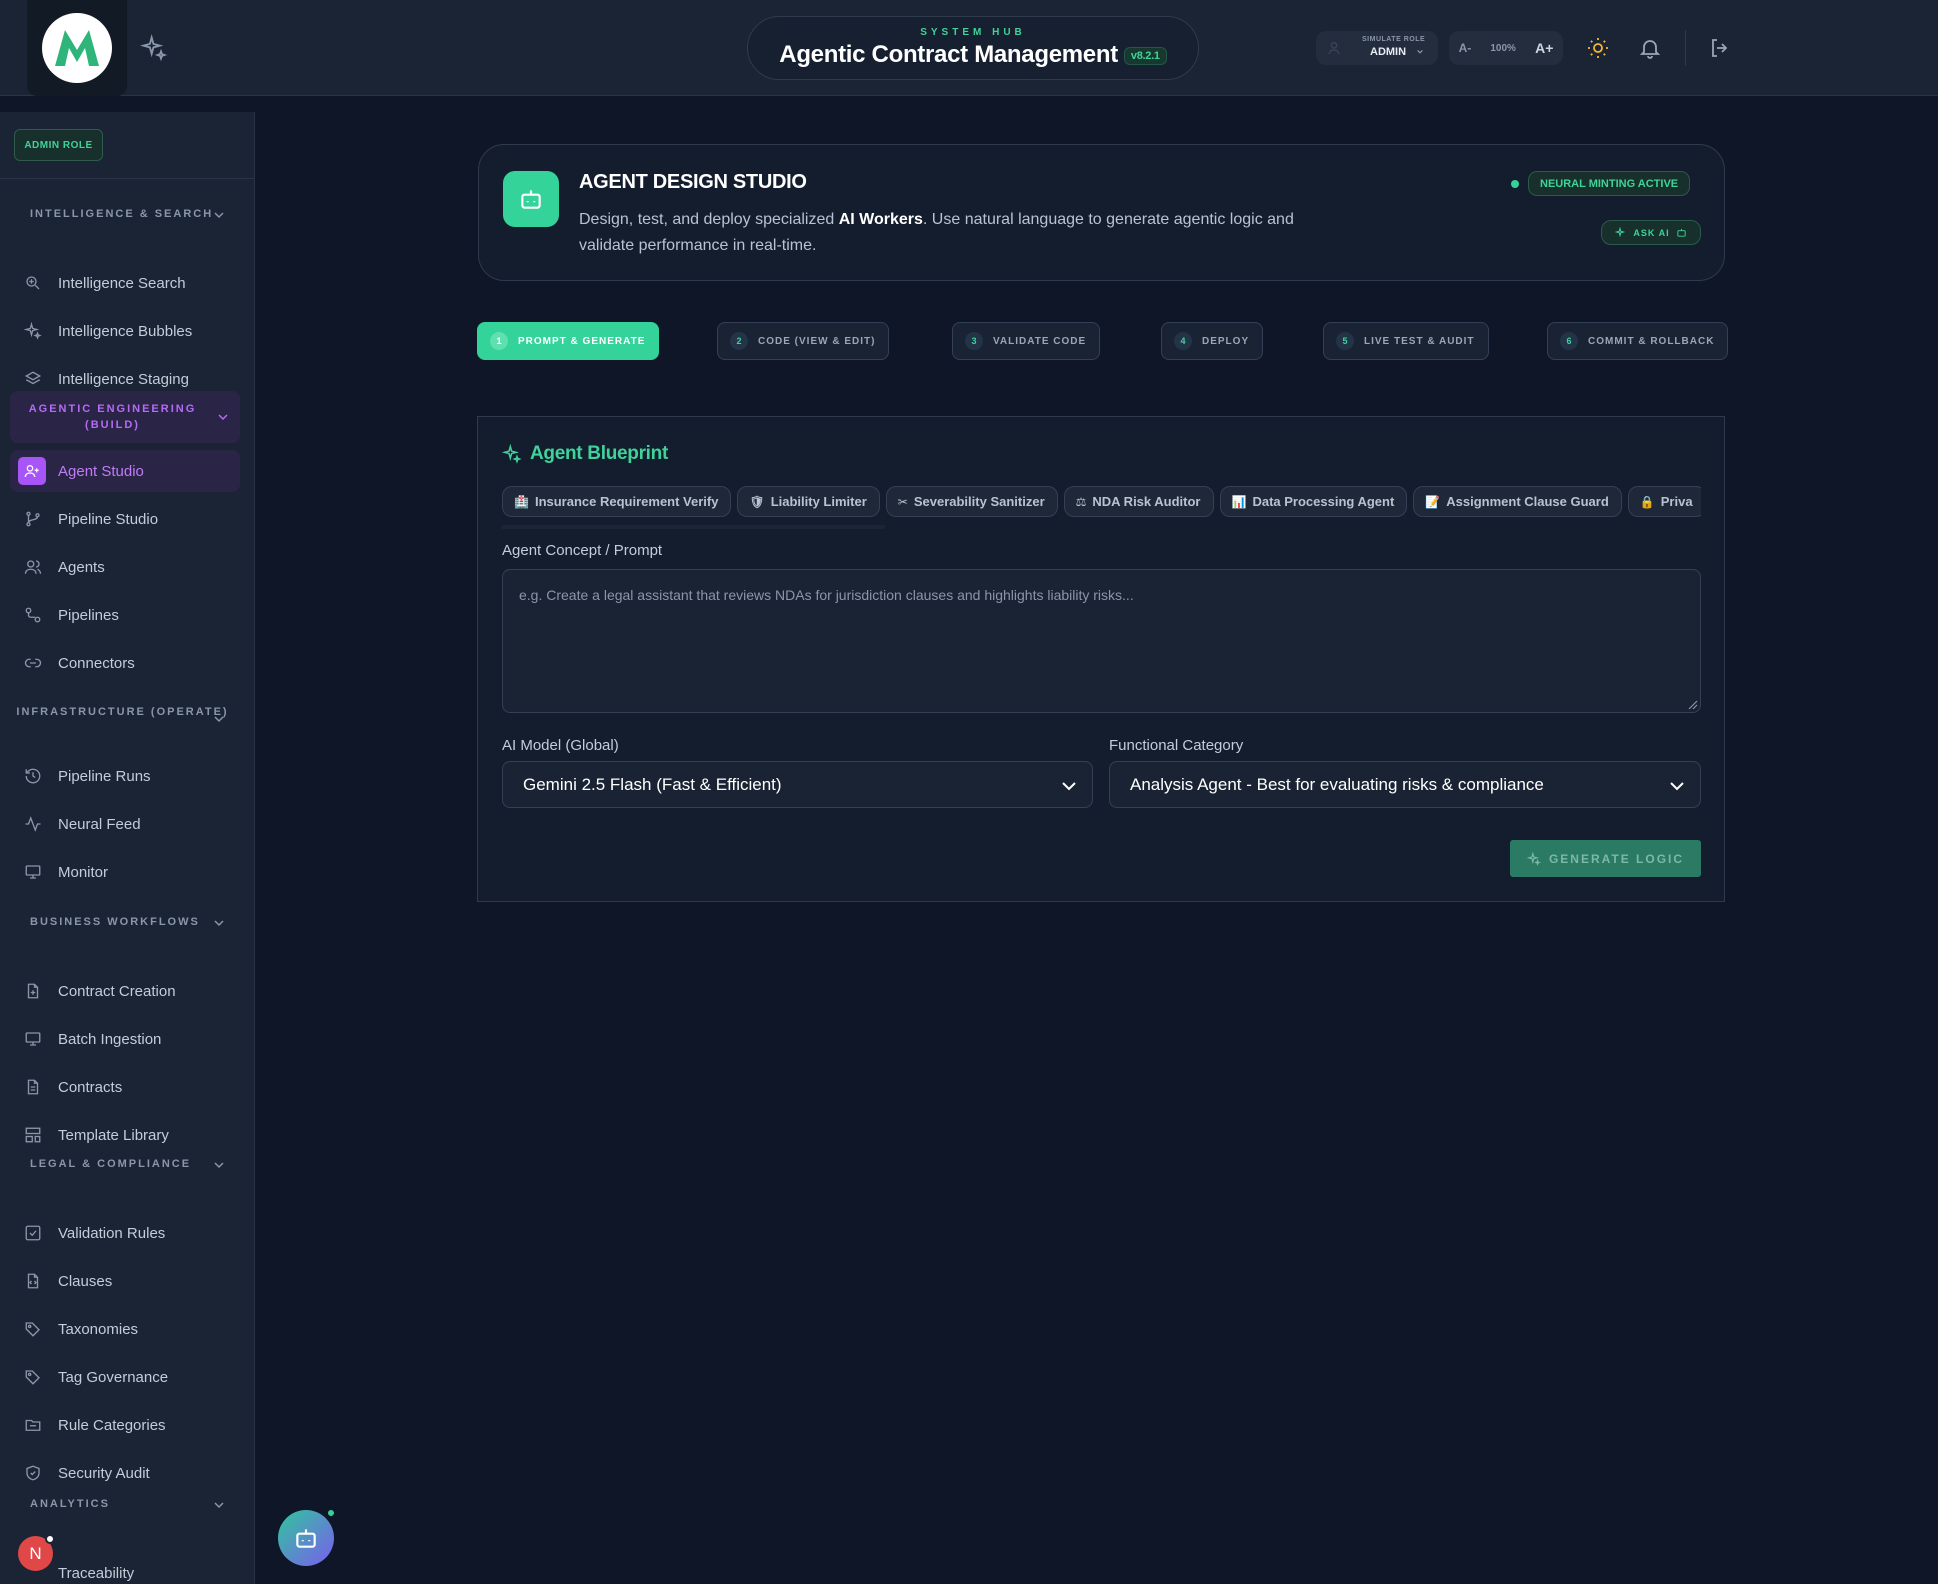 This screenshot has height=1584, width=1938. What do you see at coordinates (1239, 501) in the screenshot?
I see `bar-chart-icon: 📊` at bounding box center [1239, 501].